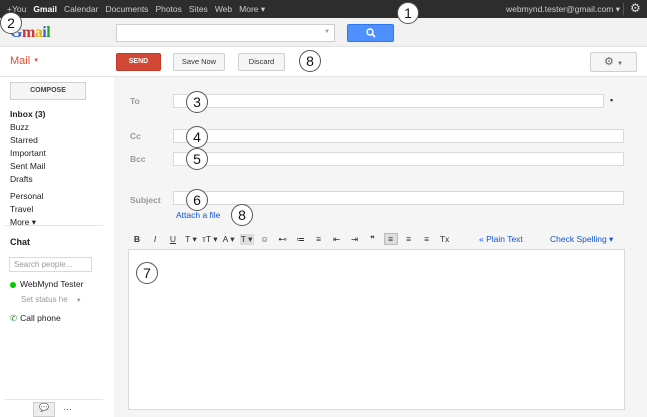 This screenshot has height=417, width=647. What do you see at coordinates (28, 179) in the screenshot?
I see `sidebar-item-drafts: Drafts` at bounding box center [28, 179].